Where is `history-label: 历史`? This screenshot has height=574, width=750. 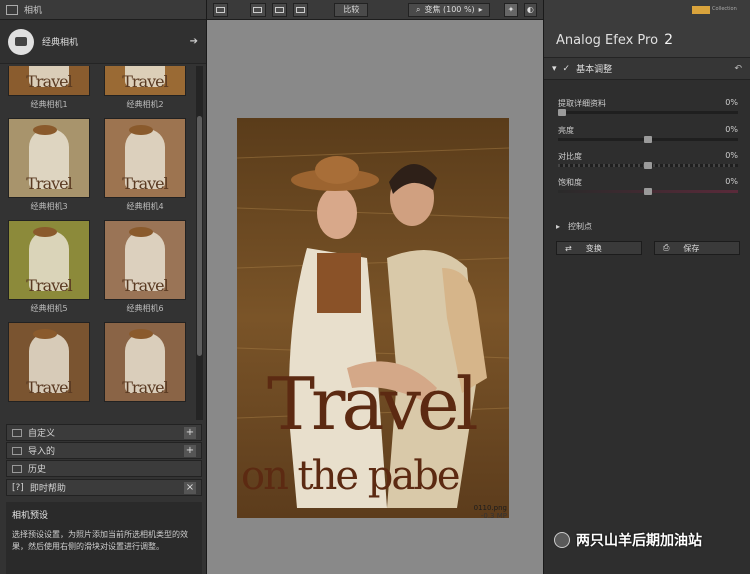 history-label: 历史 is located at coordinates (37, 470).